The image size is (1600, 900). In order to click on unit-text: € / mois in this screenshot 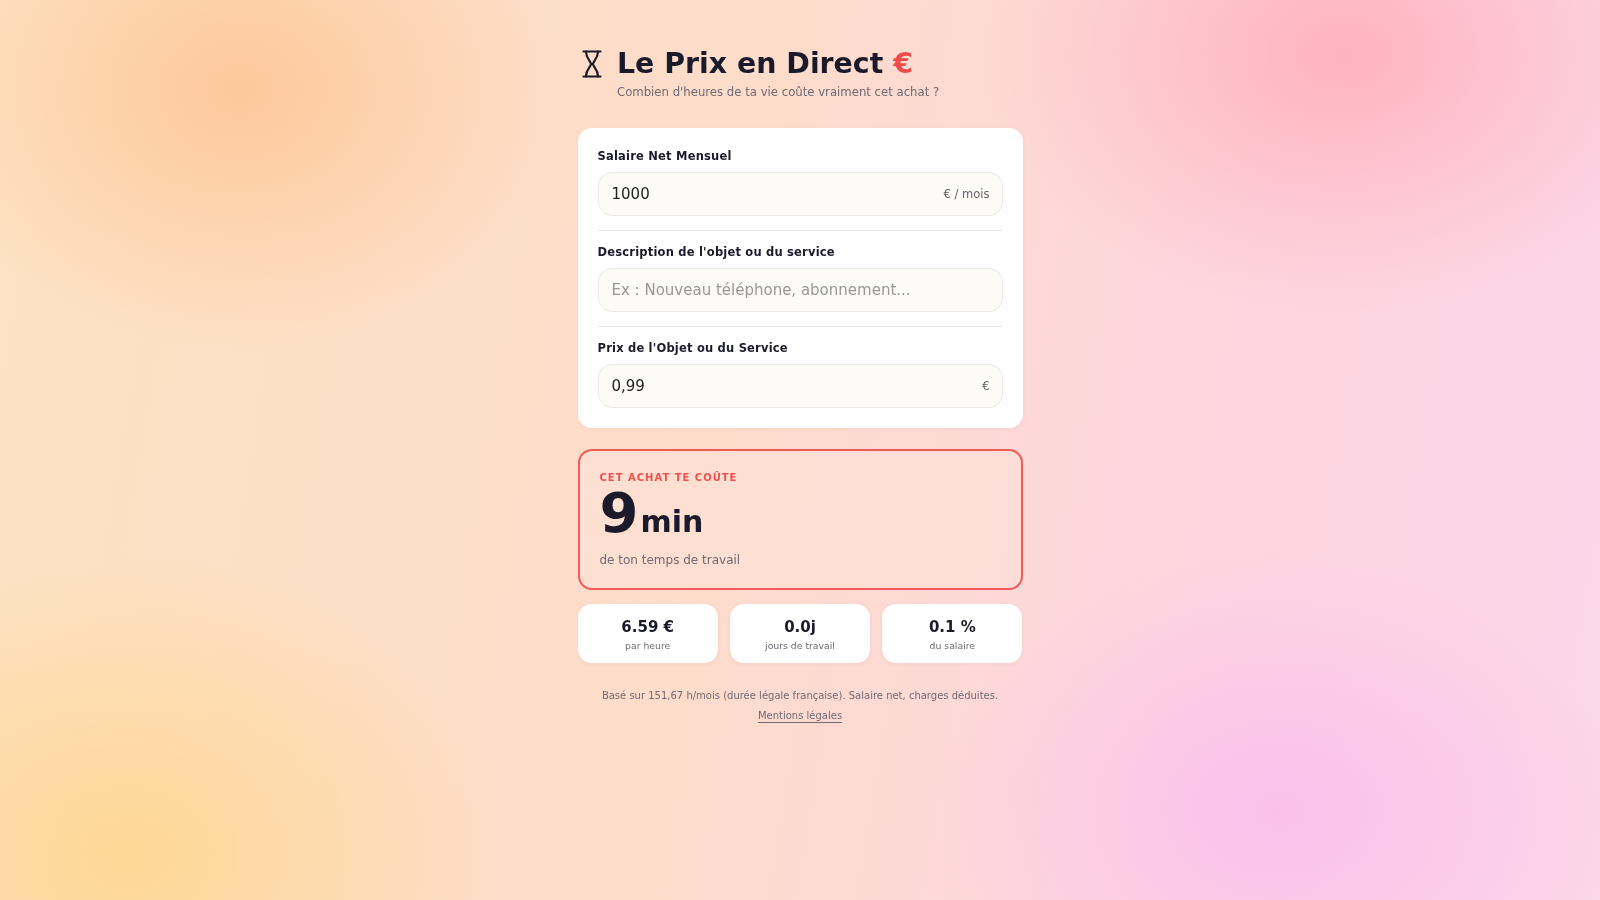, I will do `click(966, 194)`.